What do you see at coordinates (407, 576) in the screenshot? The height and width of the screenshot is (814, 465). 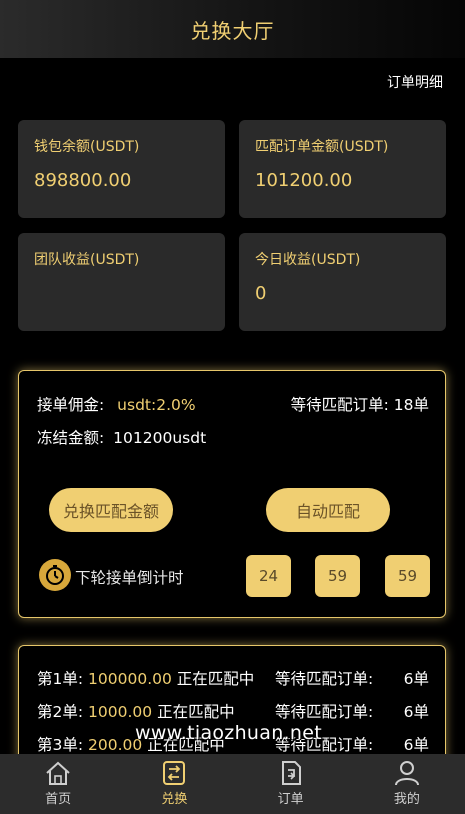 I see `countdown-seconds: 59` at bounding box center [407, 576].